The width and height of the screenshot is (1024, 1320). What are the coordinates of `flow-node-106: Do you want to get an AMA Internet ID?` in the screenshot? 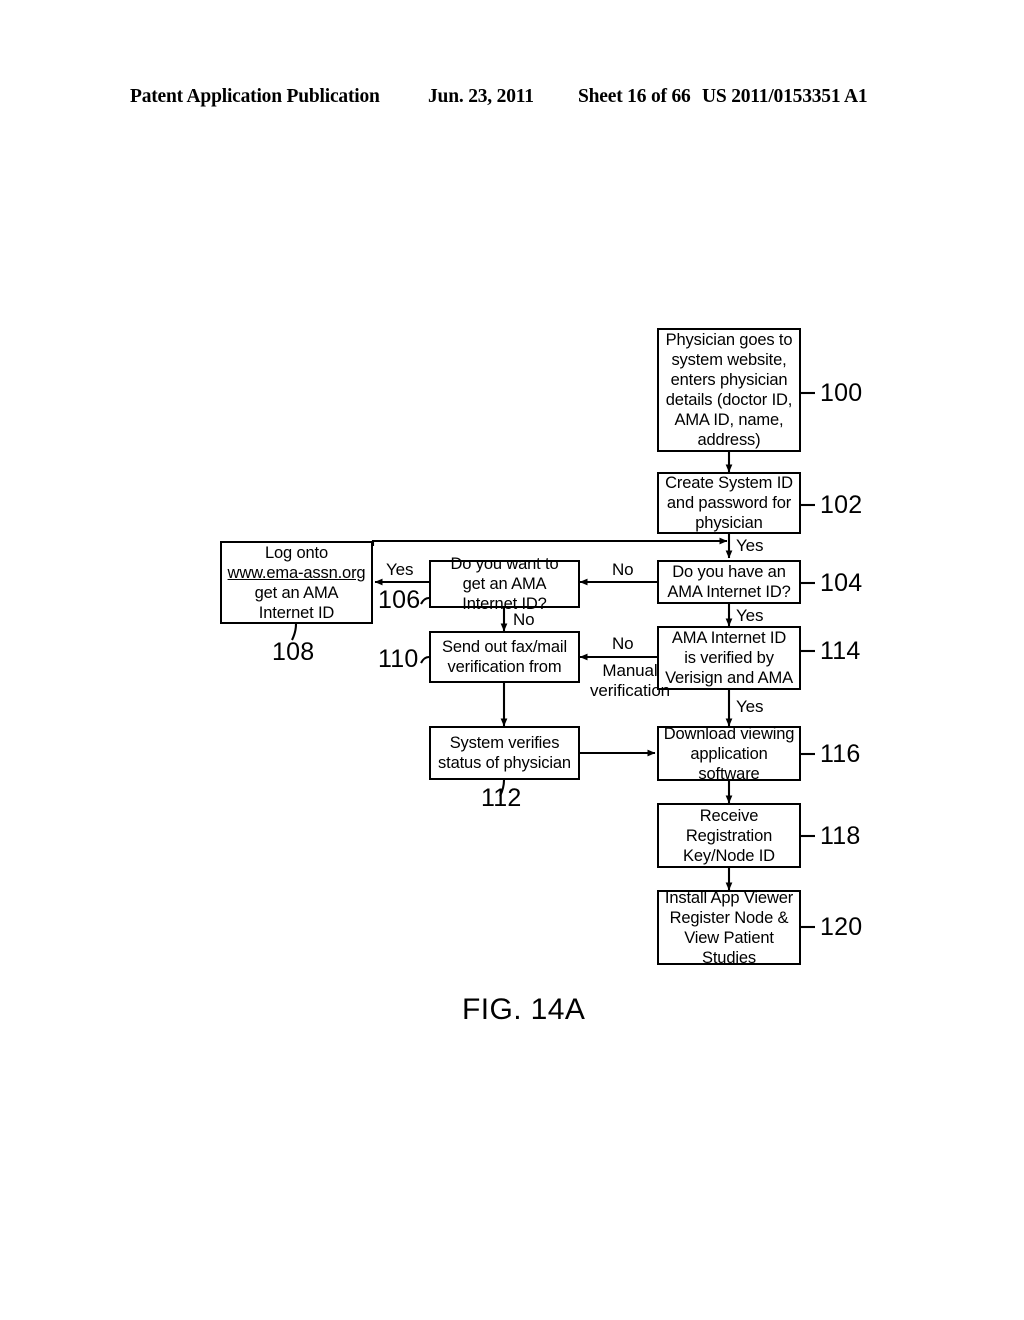 It's located at (504, 584).